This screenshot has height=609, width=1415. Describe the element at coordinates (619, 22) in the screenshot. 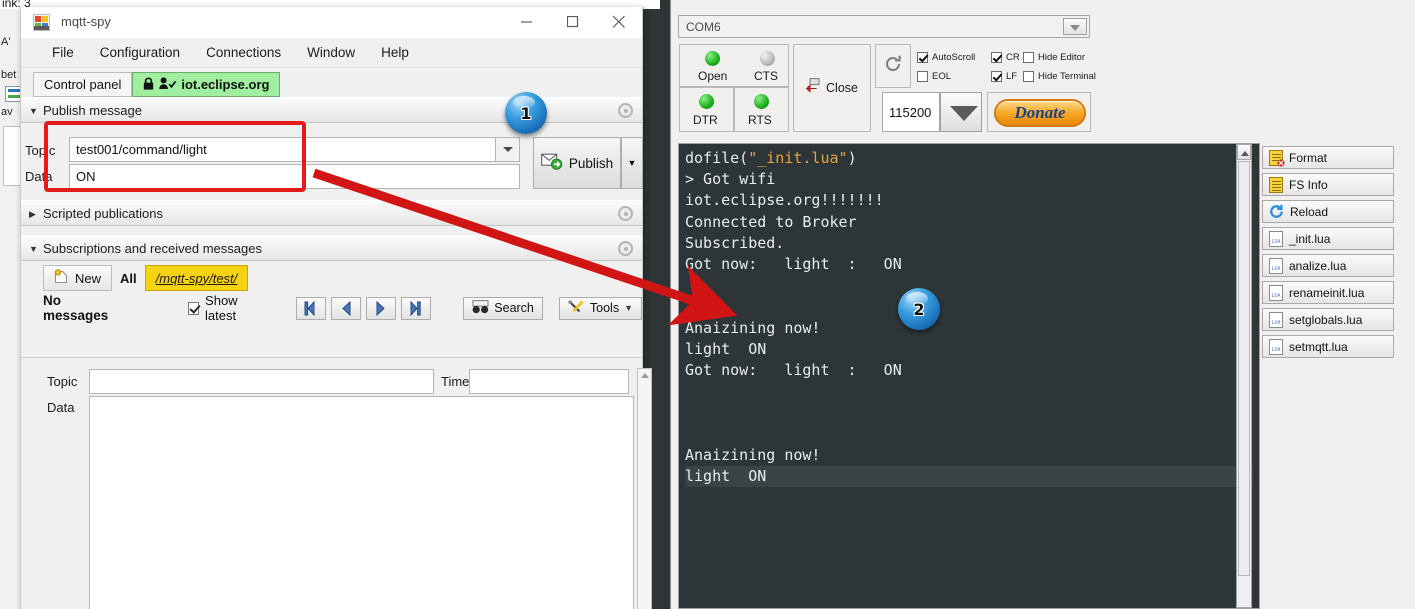

I see `close-icon` at that location.